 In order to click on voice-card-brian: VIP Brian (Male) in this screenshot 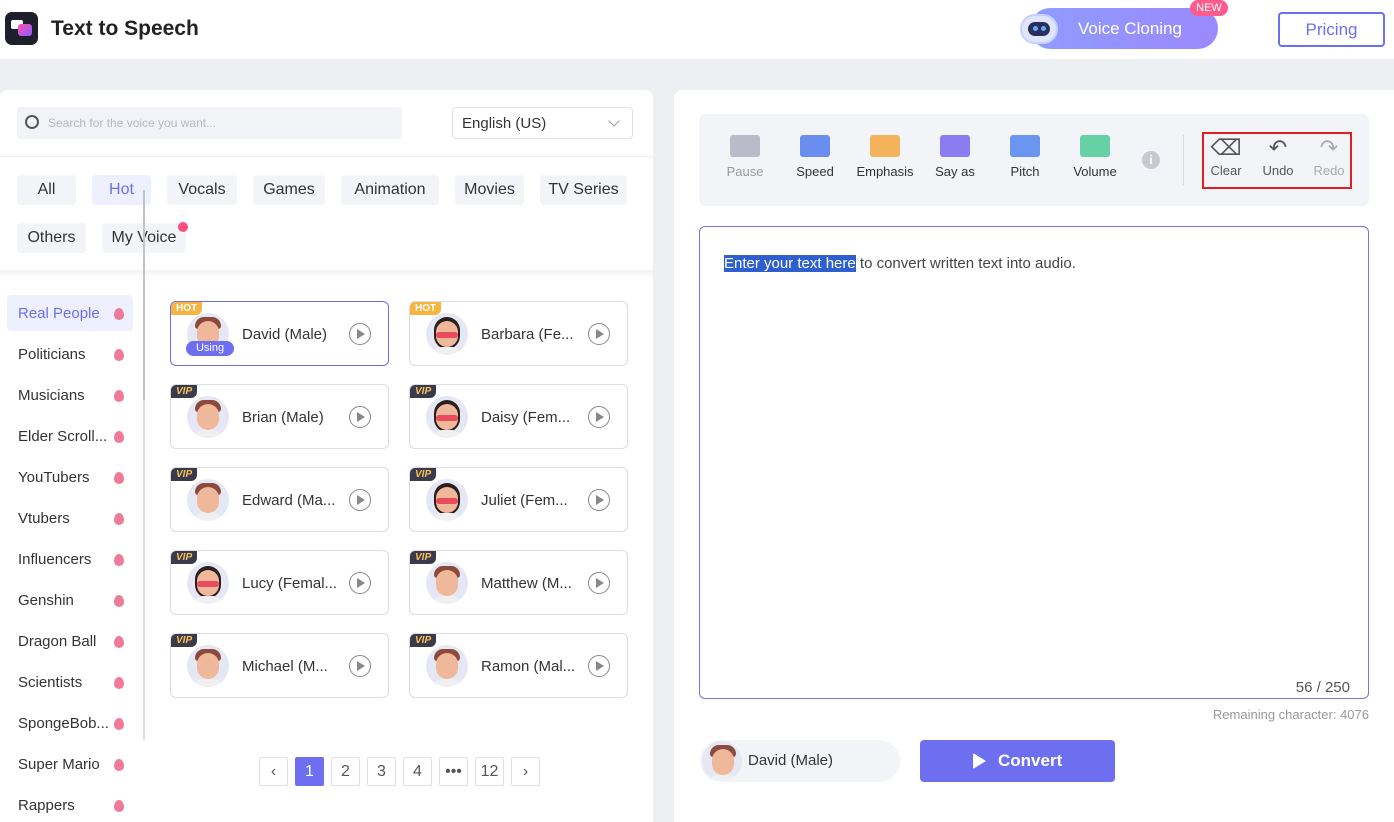, I will do `click(279, 416)`.